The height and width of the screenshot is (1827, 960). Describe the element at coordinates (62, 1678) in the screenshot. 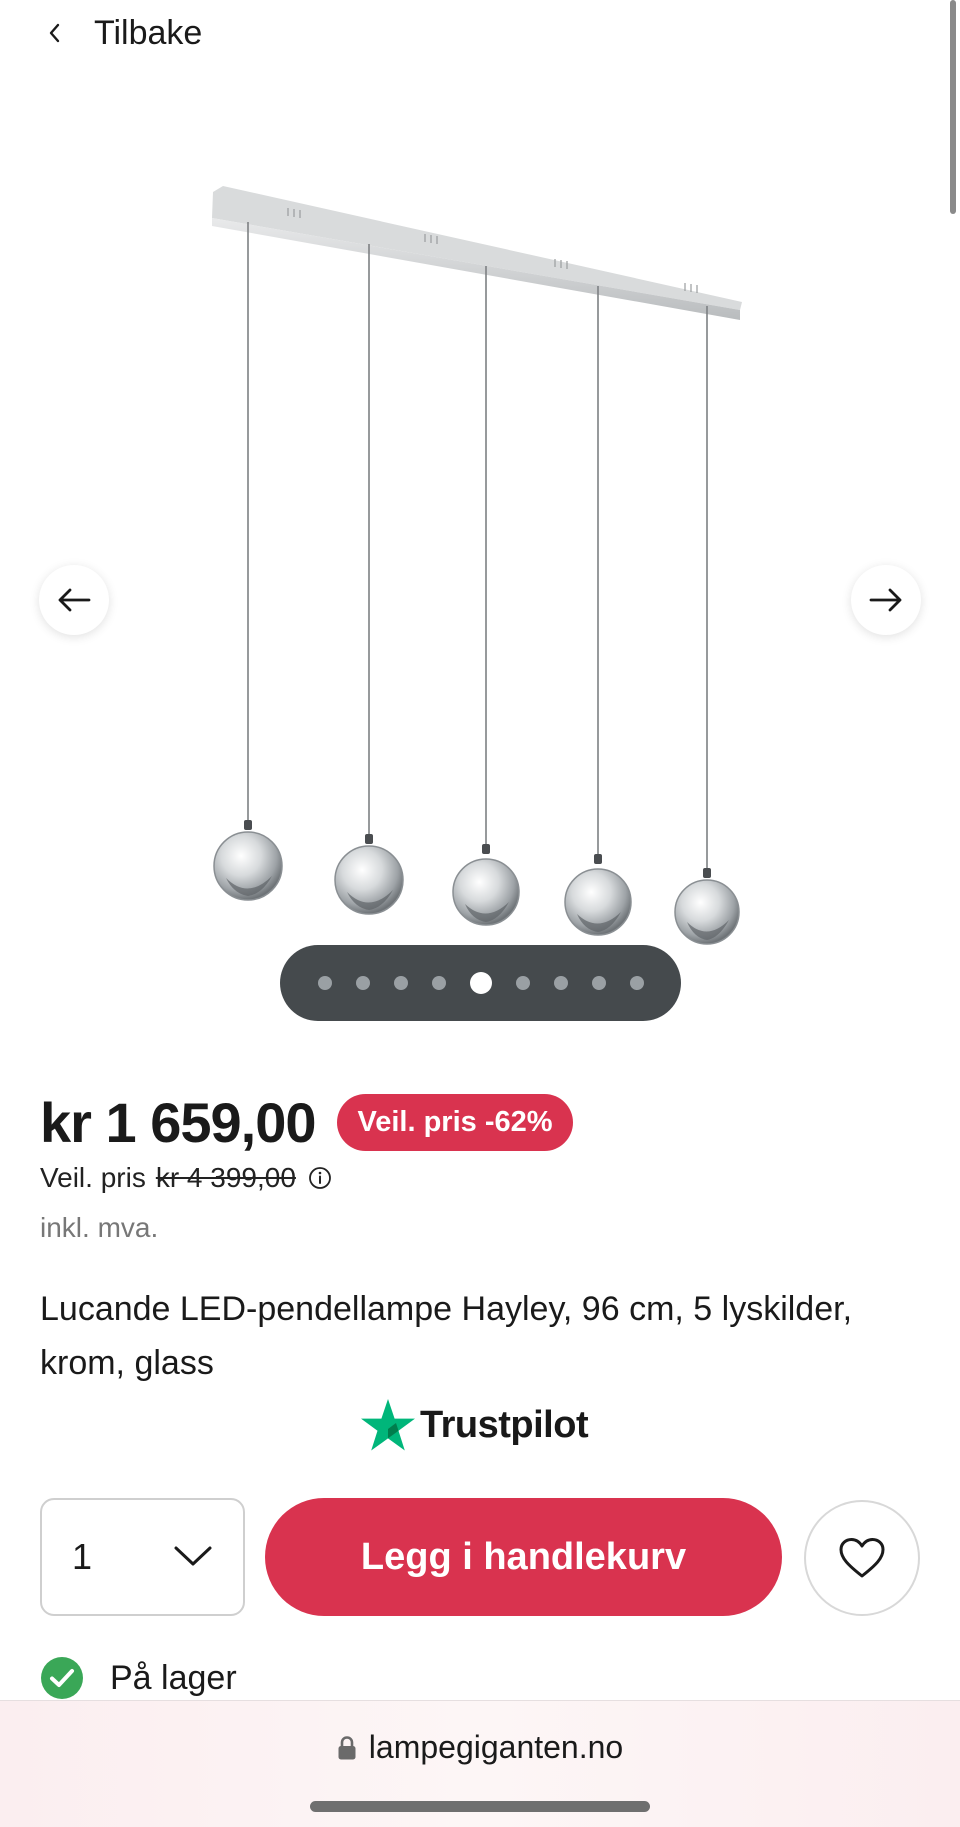

I see `check-circle-icon` at that location.